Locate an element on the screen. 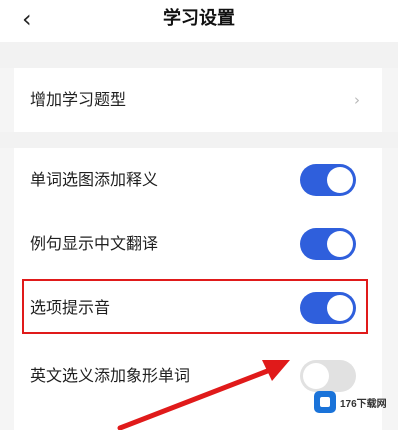 Image resolution: width=398 pixels, height=430 pixels. watermark: 176下载网 is located at coordinates (353, 402).